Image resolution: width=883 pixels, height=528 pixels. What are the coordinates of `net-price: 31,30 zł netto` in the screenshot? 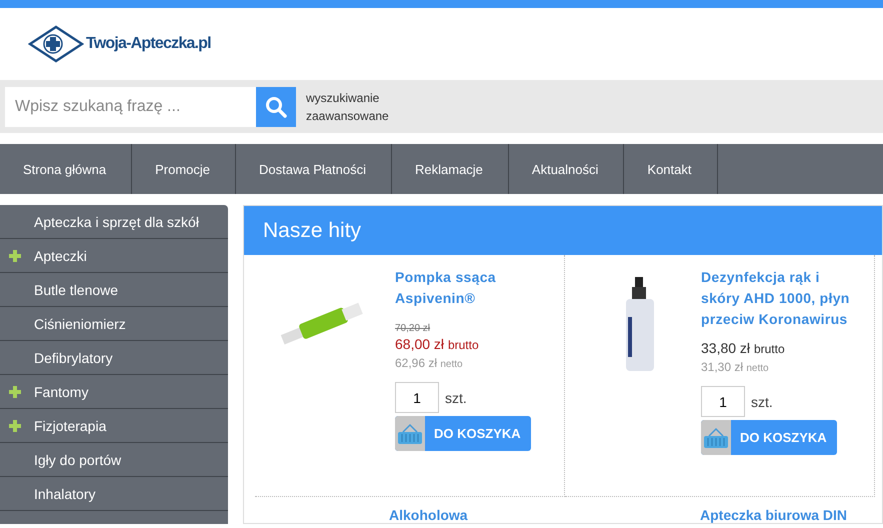 It's located at (735, 367).